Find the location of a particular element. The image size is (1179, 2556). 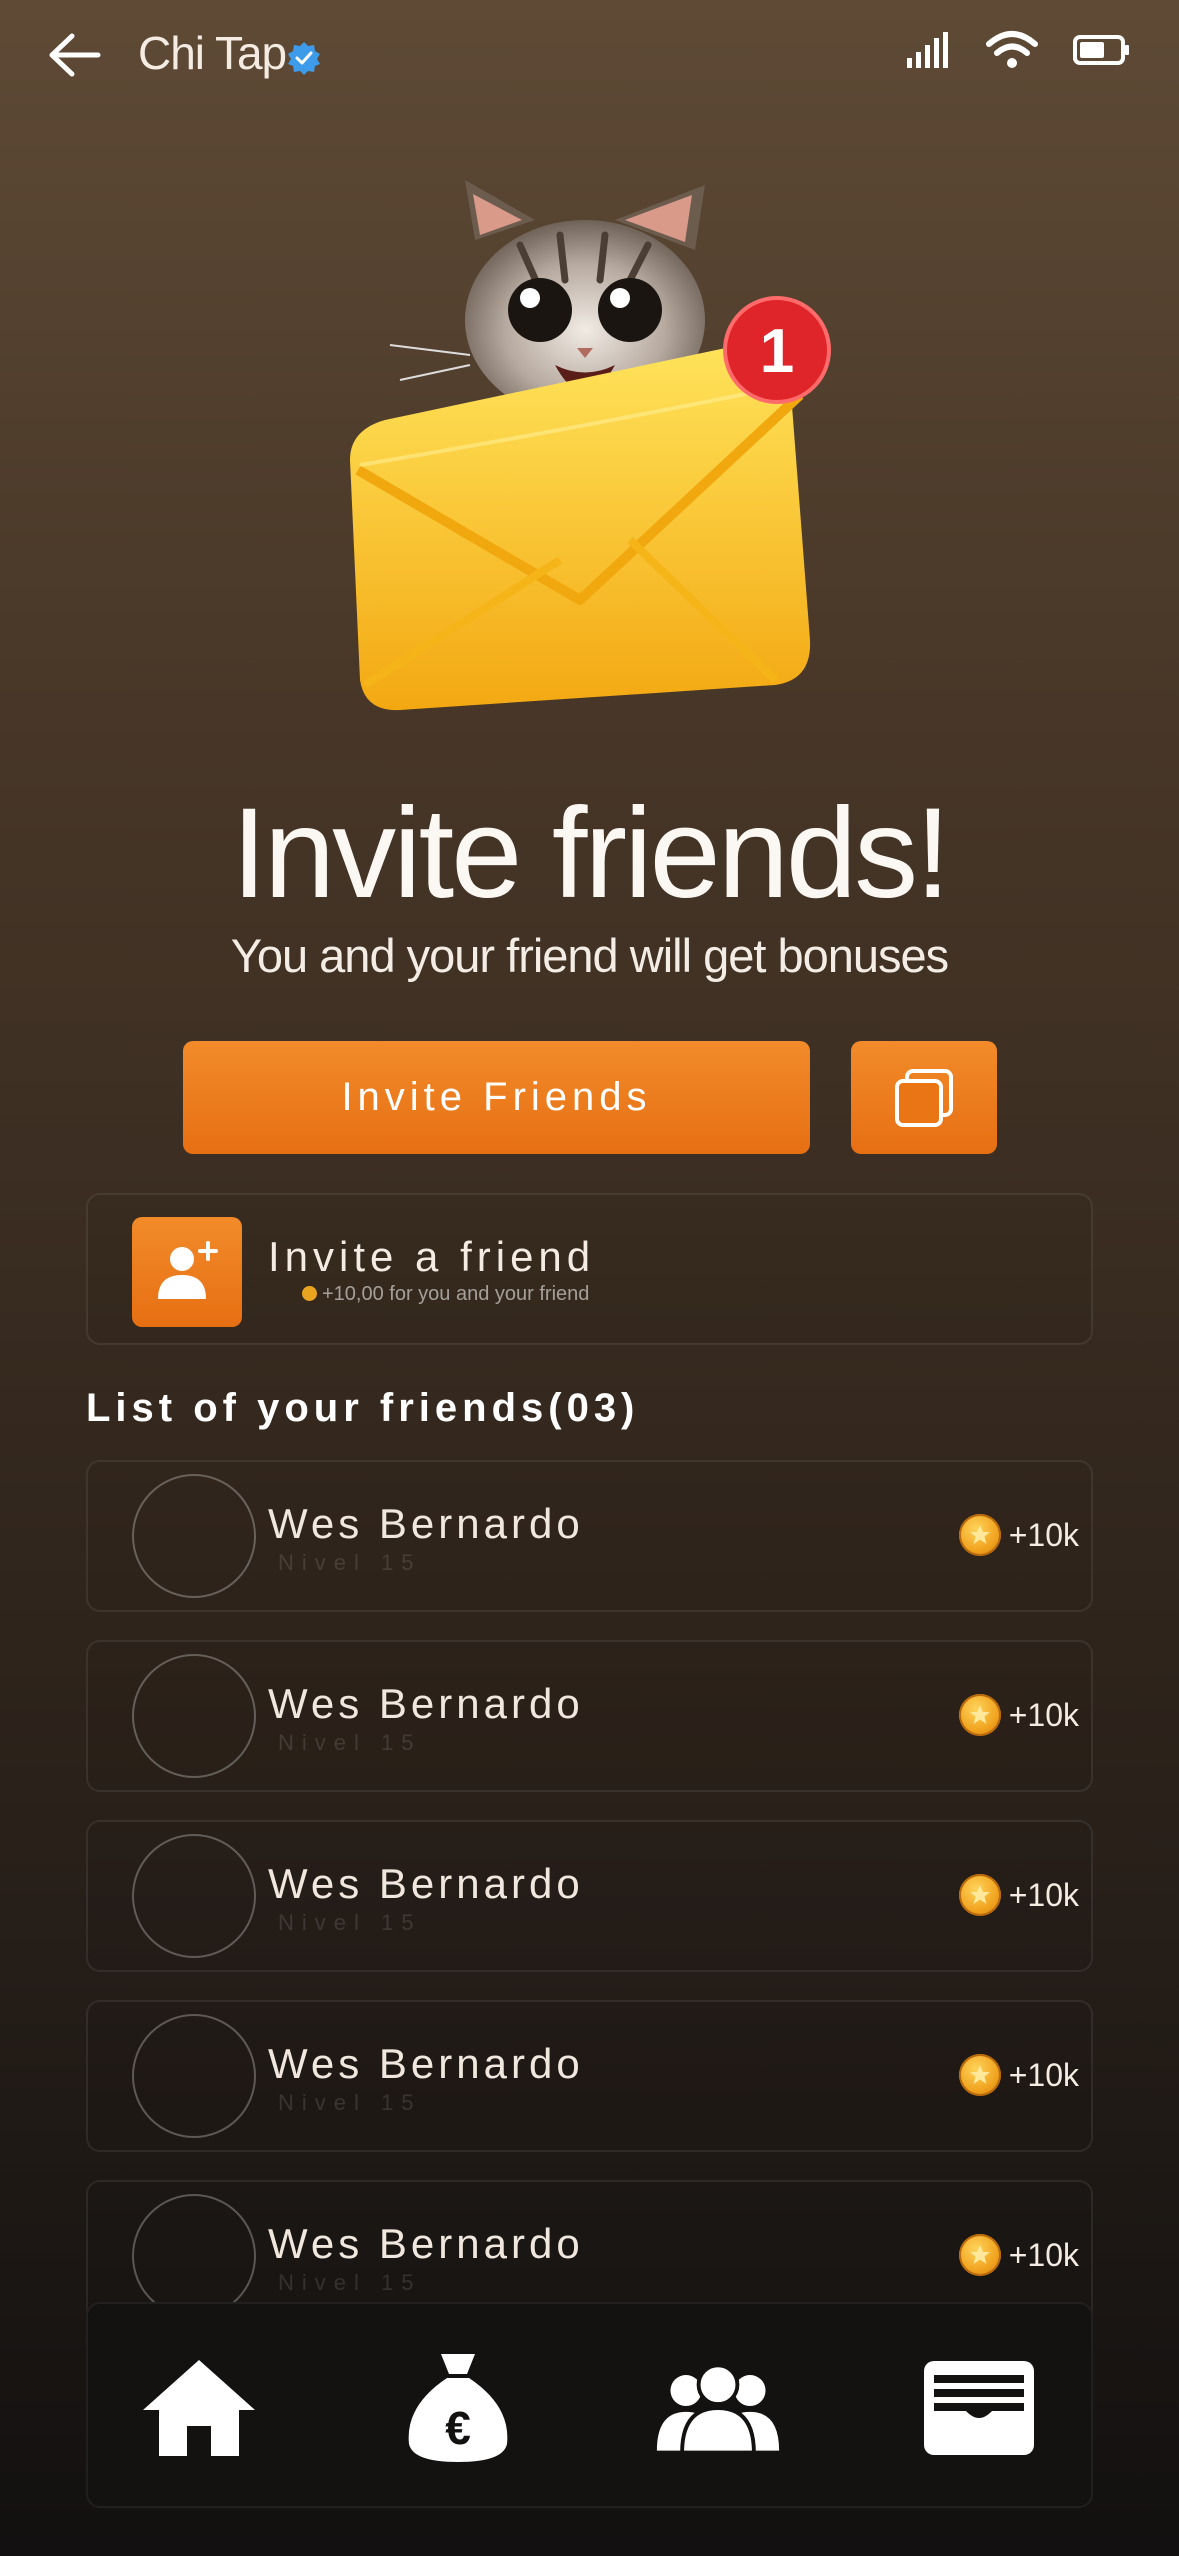

signal-icon is located at coordinates (927, 50).